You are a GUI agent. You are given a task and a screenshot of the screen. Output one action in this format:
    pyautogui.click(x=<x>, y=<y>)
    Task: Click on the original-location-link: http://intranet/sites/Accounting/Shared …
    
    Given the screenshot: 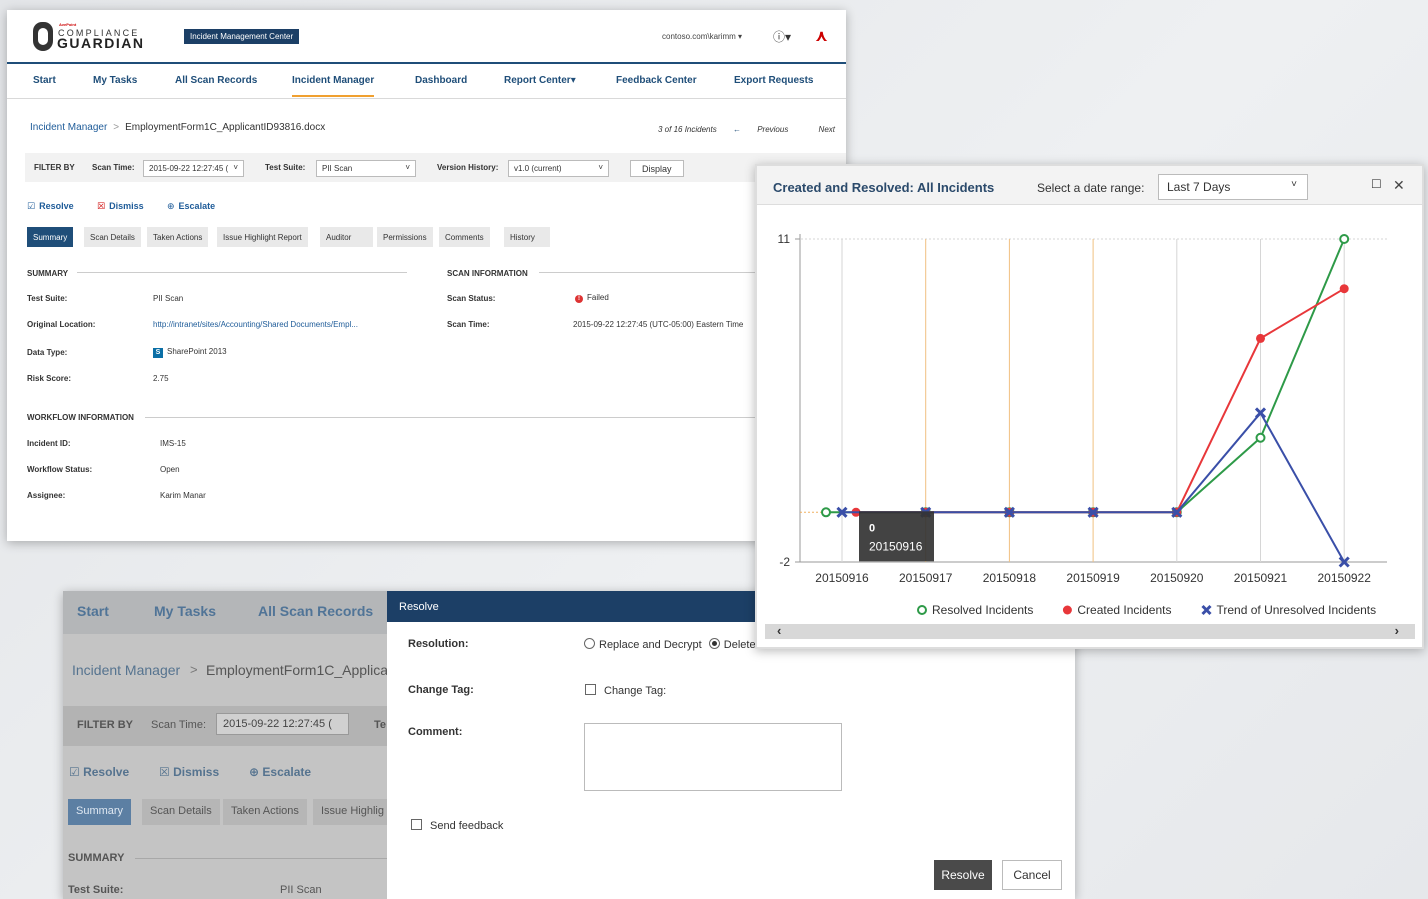 What is the action you would take?
    pyautogui.click(x=255, y=324)
    